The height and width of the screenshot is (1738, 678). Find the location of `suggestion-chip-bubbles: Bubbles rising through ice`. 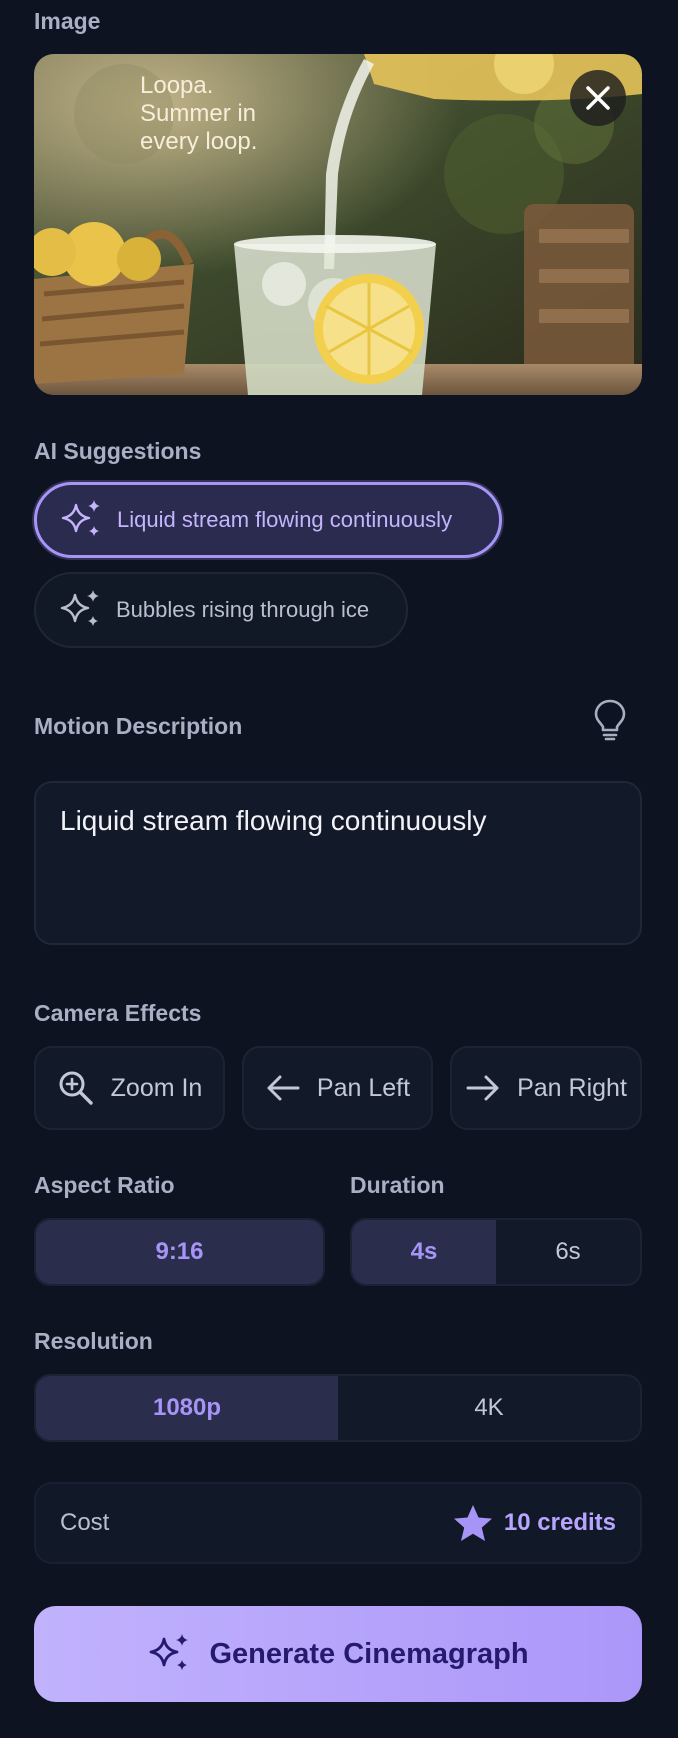

suggestion-chip-bubbles: Bubbles rising through ice is located at coordinates (221, 610).